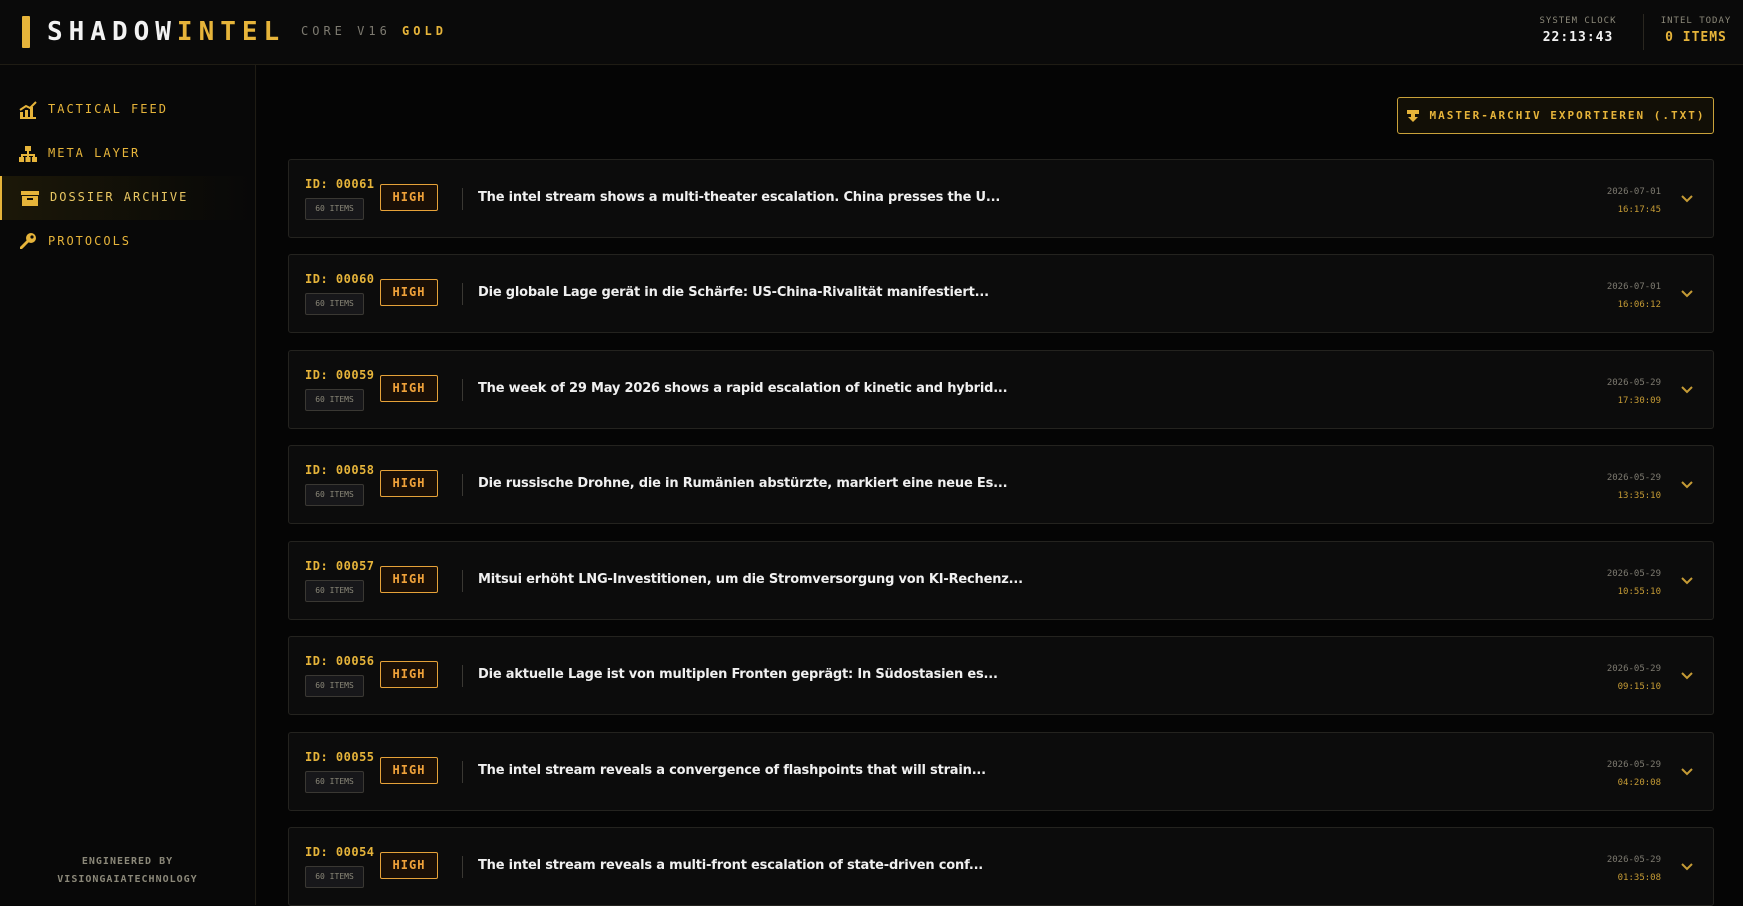 This screenshot has height=906, width=1743. Describe the element at coordinates (1696, 21) in the screenshot. I see `intel-today-label: INTEL TODAY` at that location.